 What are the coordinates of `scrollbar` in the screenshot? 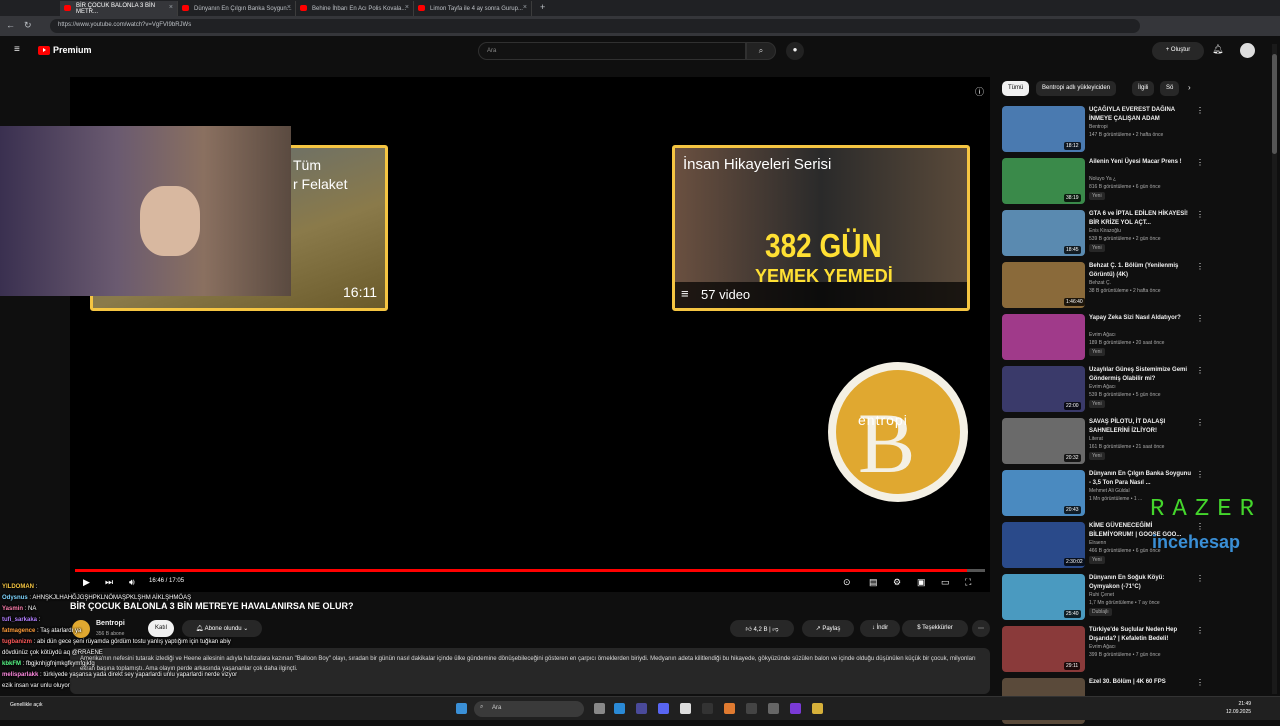 It's located at (1274, 369).